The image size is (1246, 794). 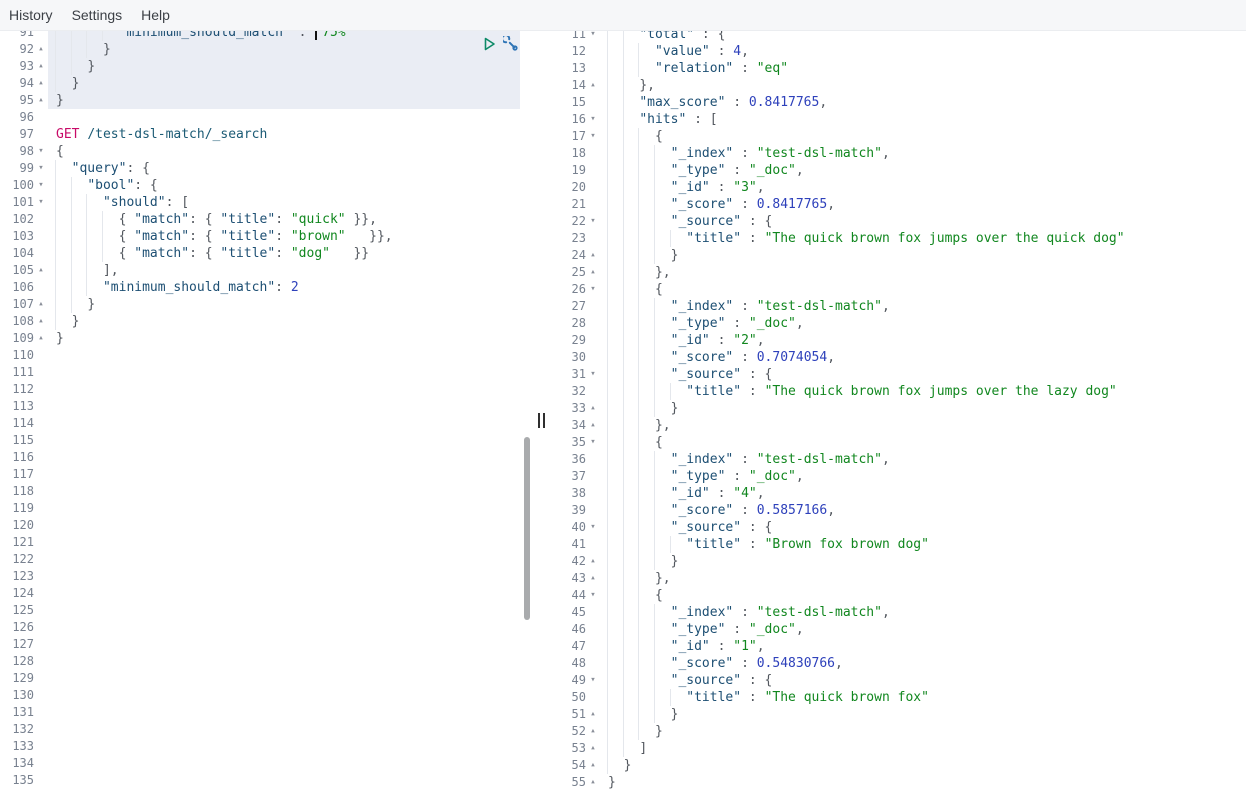 I want to click on token-s: "test-dsl-match", so click(x=819, y=459).